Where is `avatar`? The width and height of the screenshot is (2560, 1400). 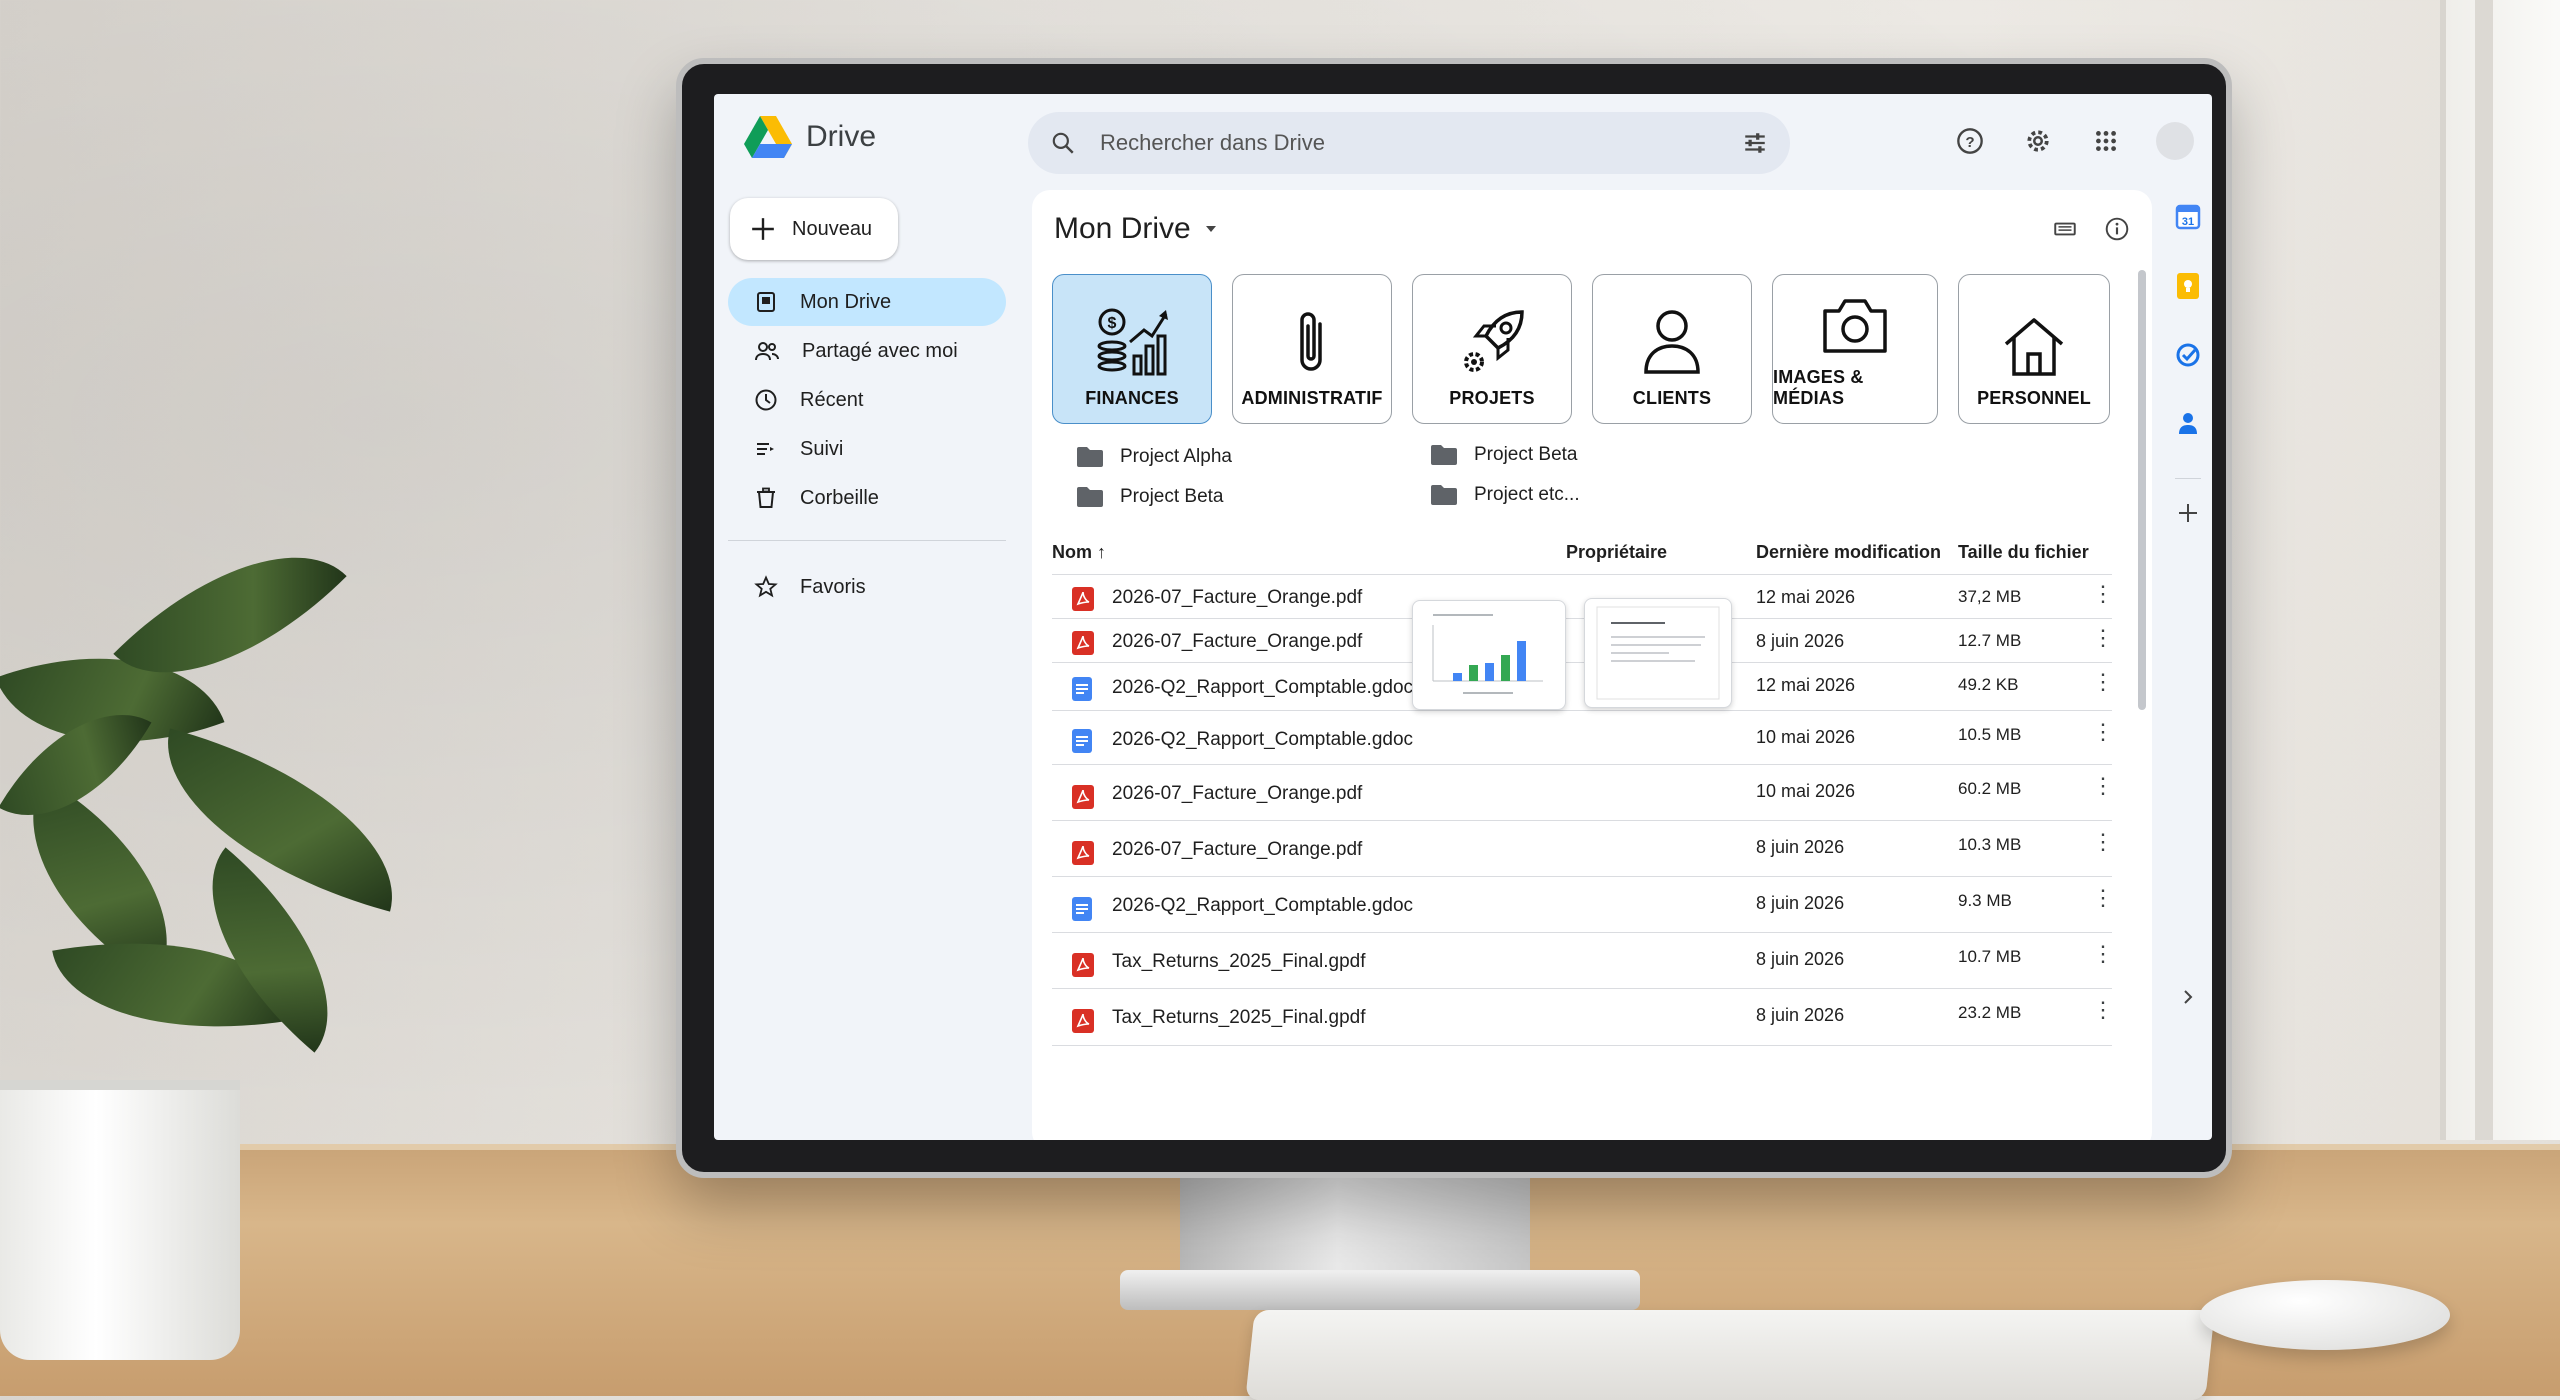
avatar is located at coordinates (2175, 141).